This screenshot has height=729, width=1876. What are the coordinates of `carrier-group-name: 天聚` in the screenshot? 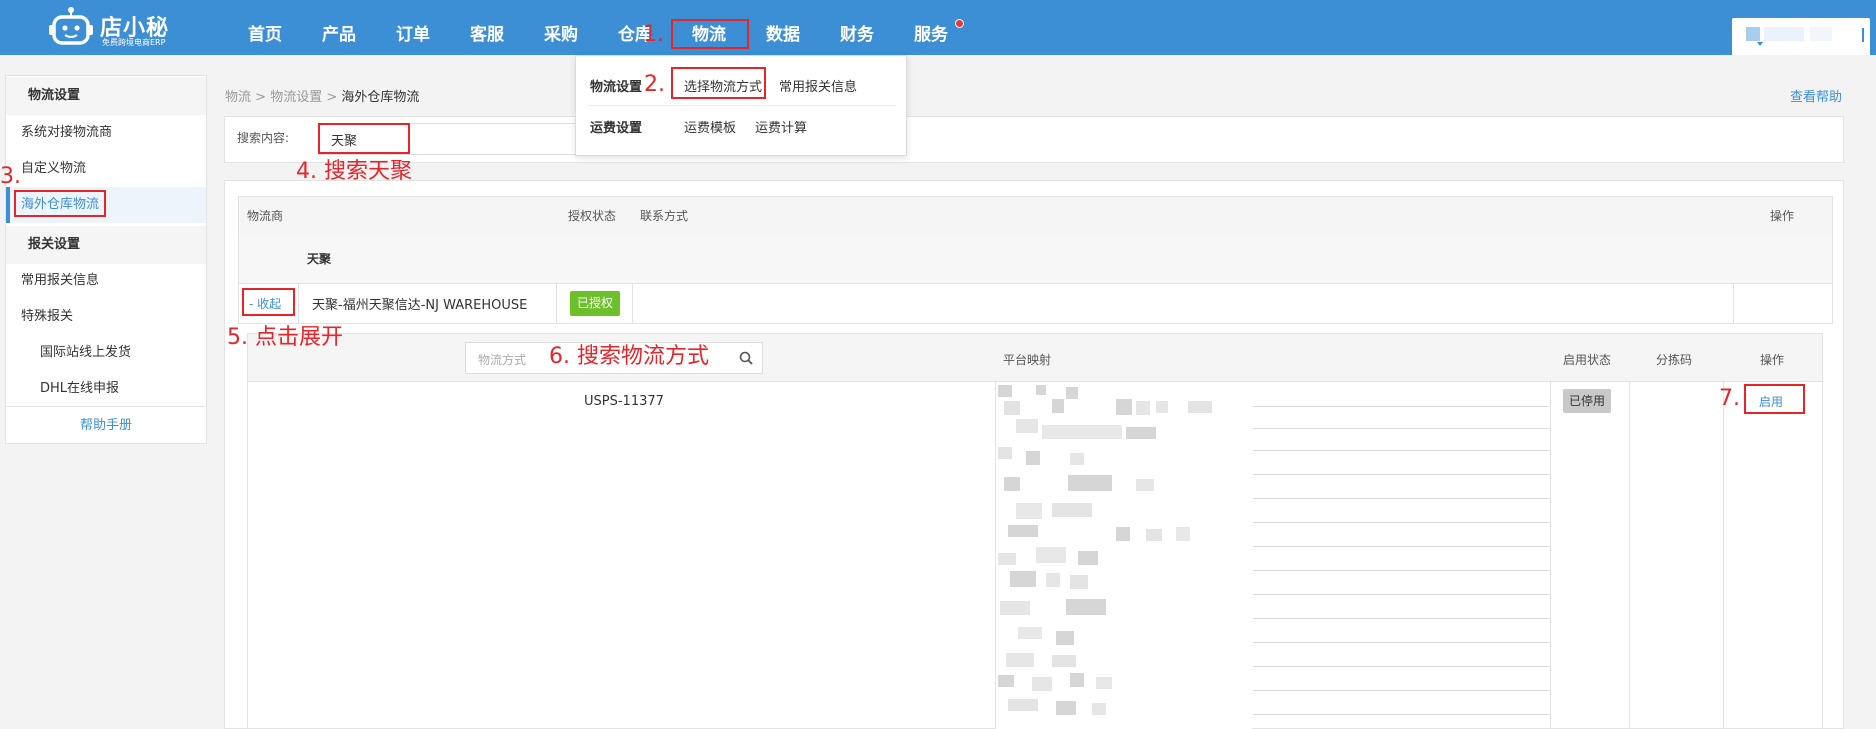 It's located at (319, 259).